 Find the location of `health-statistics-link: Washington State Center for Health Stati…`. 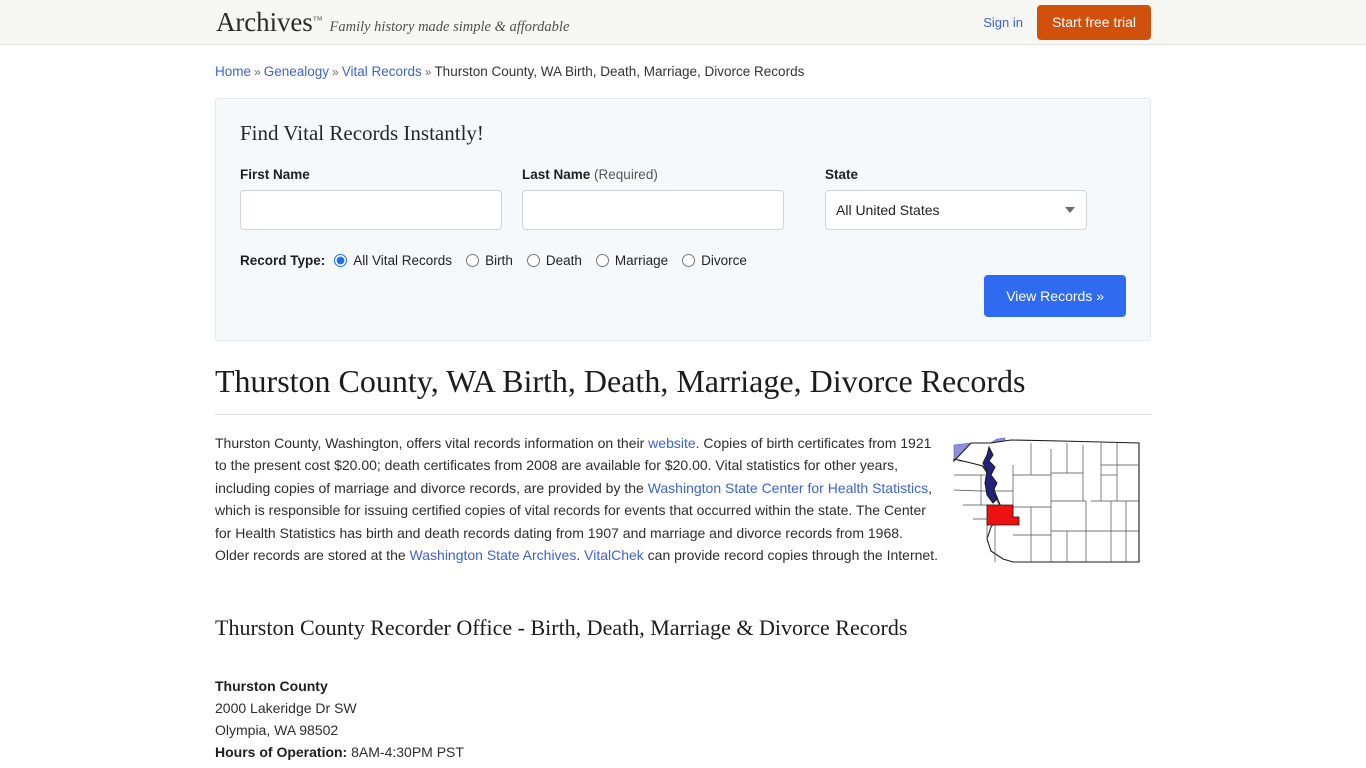

health-statistics-link: Washington State Center for Health Stati… is located at coordinates (788, 488).